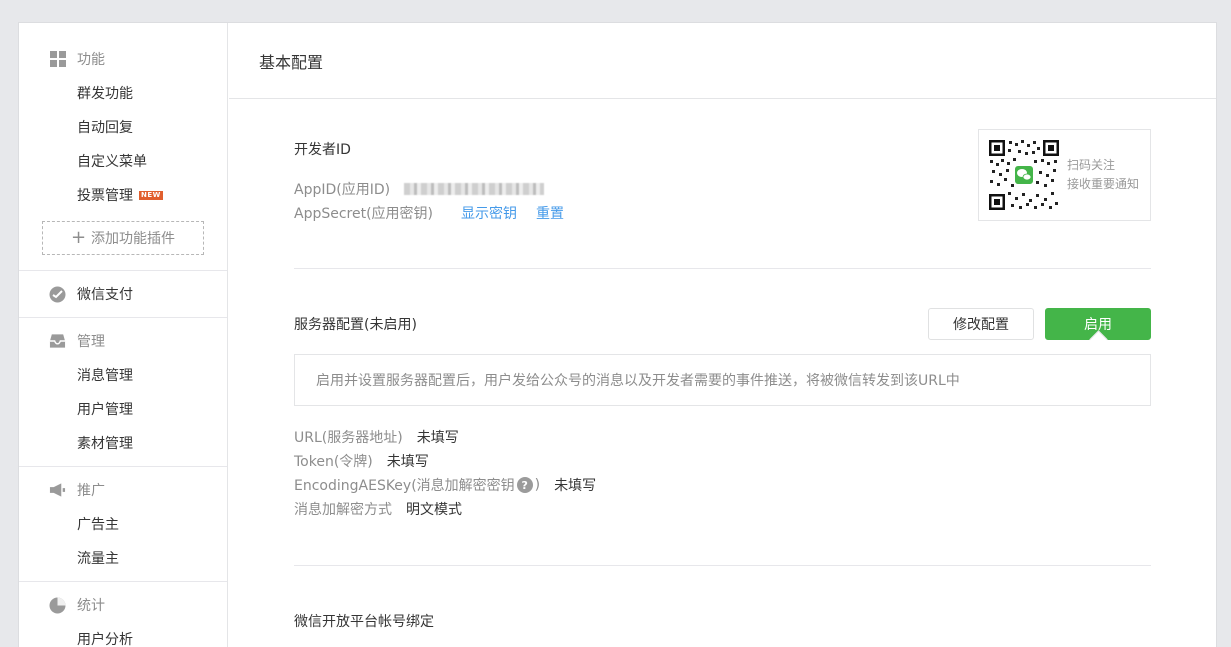 The image size is (1231, 647). What do you see at coordinates (105, 639) in the screenshot?
I see `sidebar-item-label: 用户分析` at bounding box center [105, 639].